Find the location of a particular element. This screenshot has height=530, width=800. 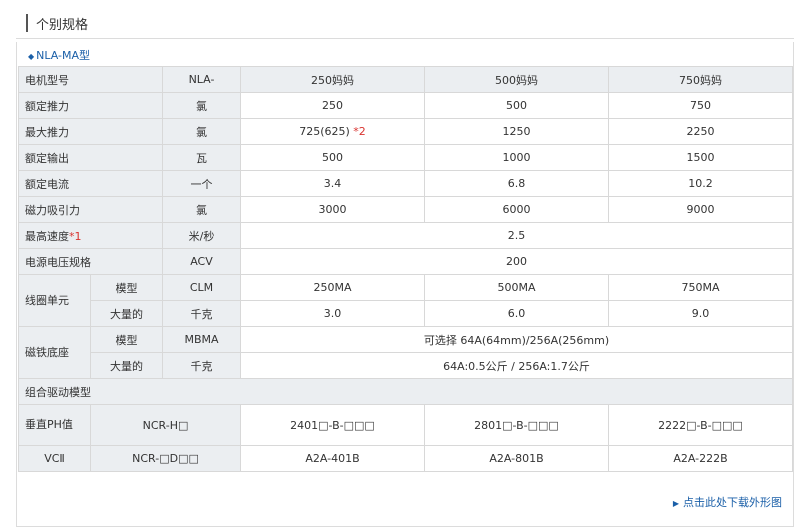

row-value: 2401□-B-□□□ is located at coordinates (332, 425).